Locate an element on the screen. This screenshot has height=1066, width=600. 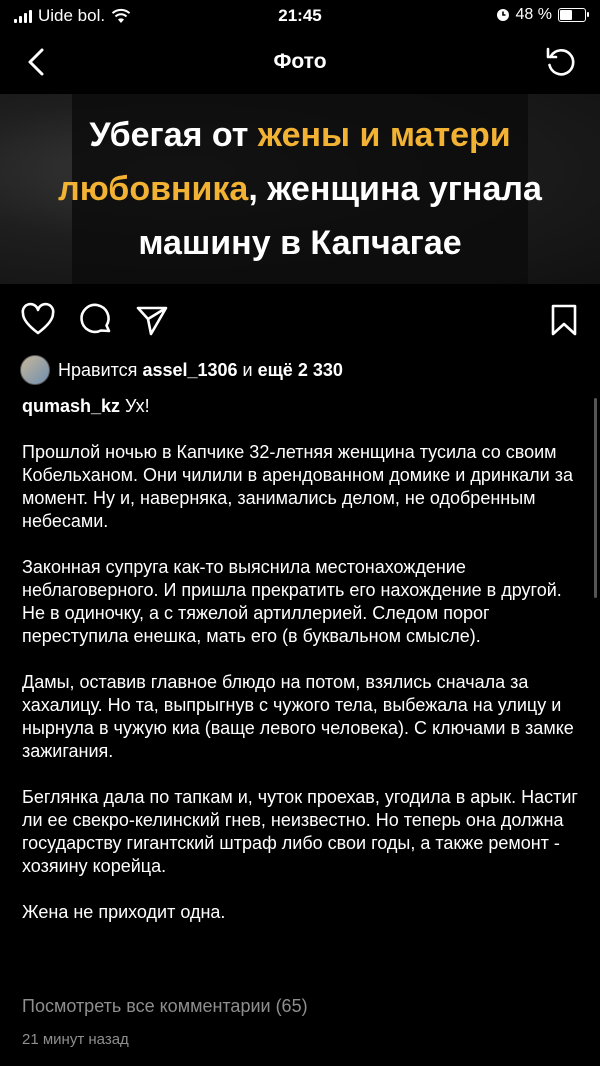
caption-paragraph: Жена не приходит одна. is located at coordinates (124, 912).